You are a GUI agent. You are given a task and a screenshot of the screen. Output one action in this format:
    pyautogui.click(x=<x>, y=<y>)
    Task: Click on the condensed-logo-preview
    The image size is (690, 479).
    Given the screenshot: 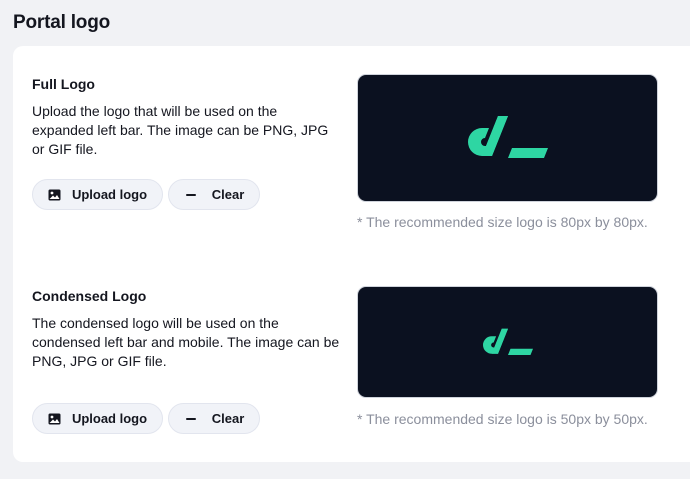 What is the action you would take?
    pyautogui.click(x=507, y=342)
    